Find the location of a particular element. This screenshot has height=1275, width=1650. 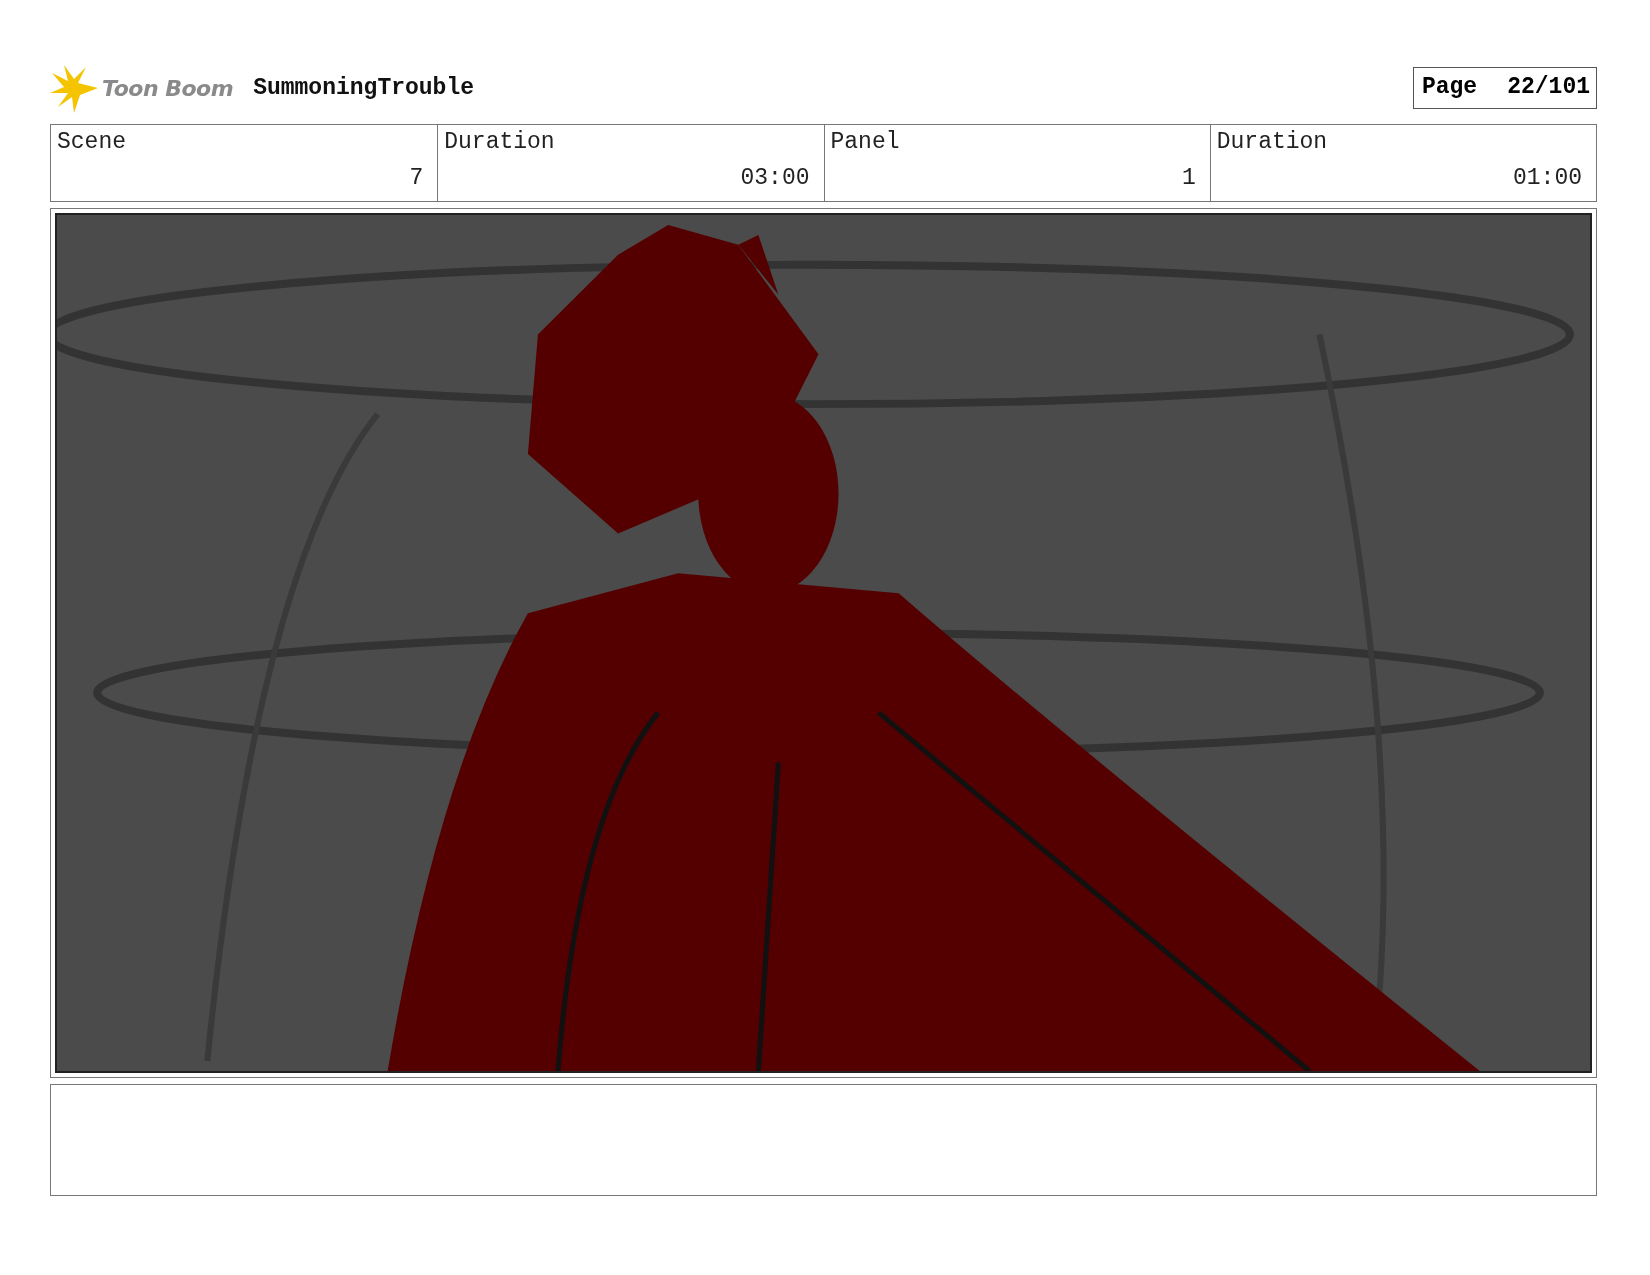

starburst-logo-icon is located at coordinates (75, 88).